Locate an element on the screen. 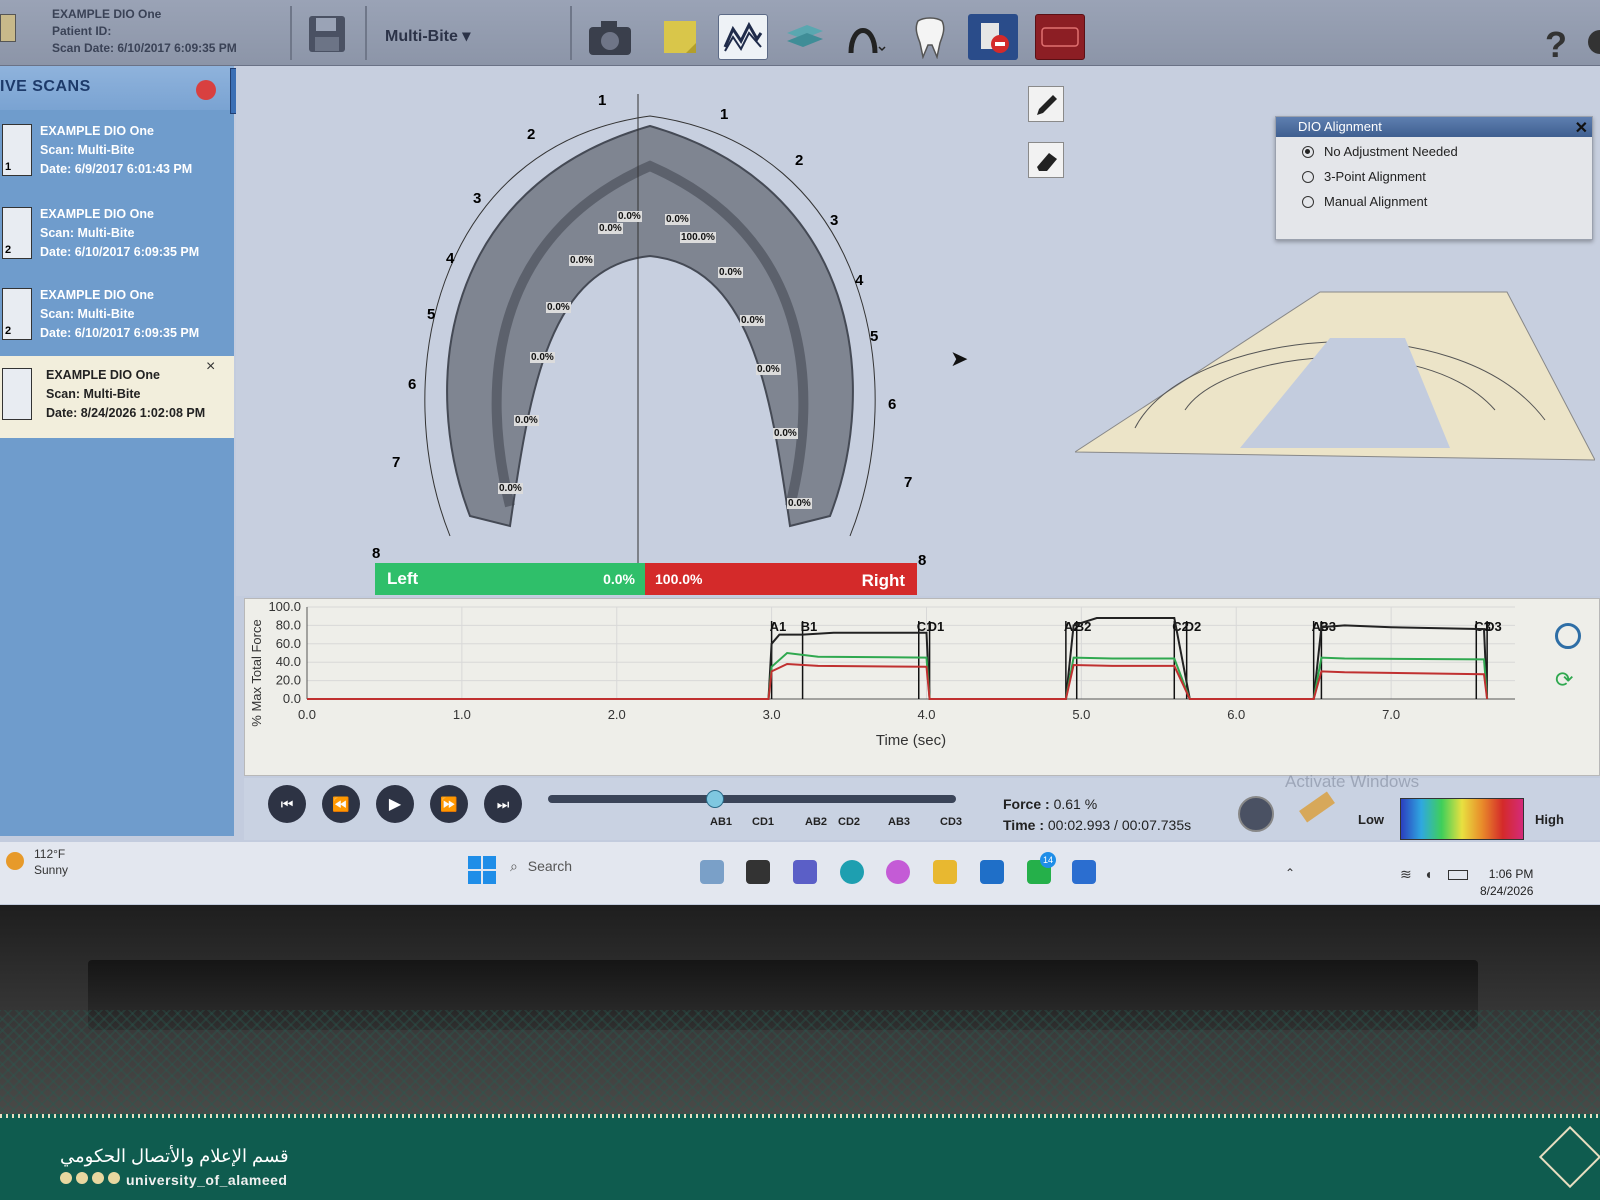  eraser-button is located at coordinates (1046, 160).